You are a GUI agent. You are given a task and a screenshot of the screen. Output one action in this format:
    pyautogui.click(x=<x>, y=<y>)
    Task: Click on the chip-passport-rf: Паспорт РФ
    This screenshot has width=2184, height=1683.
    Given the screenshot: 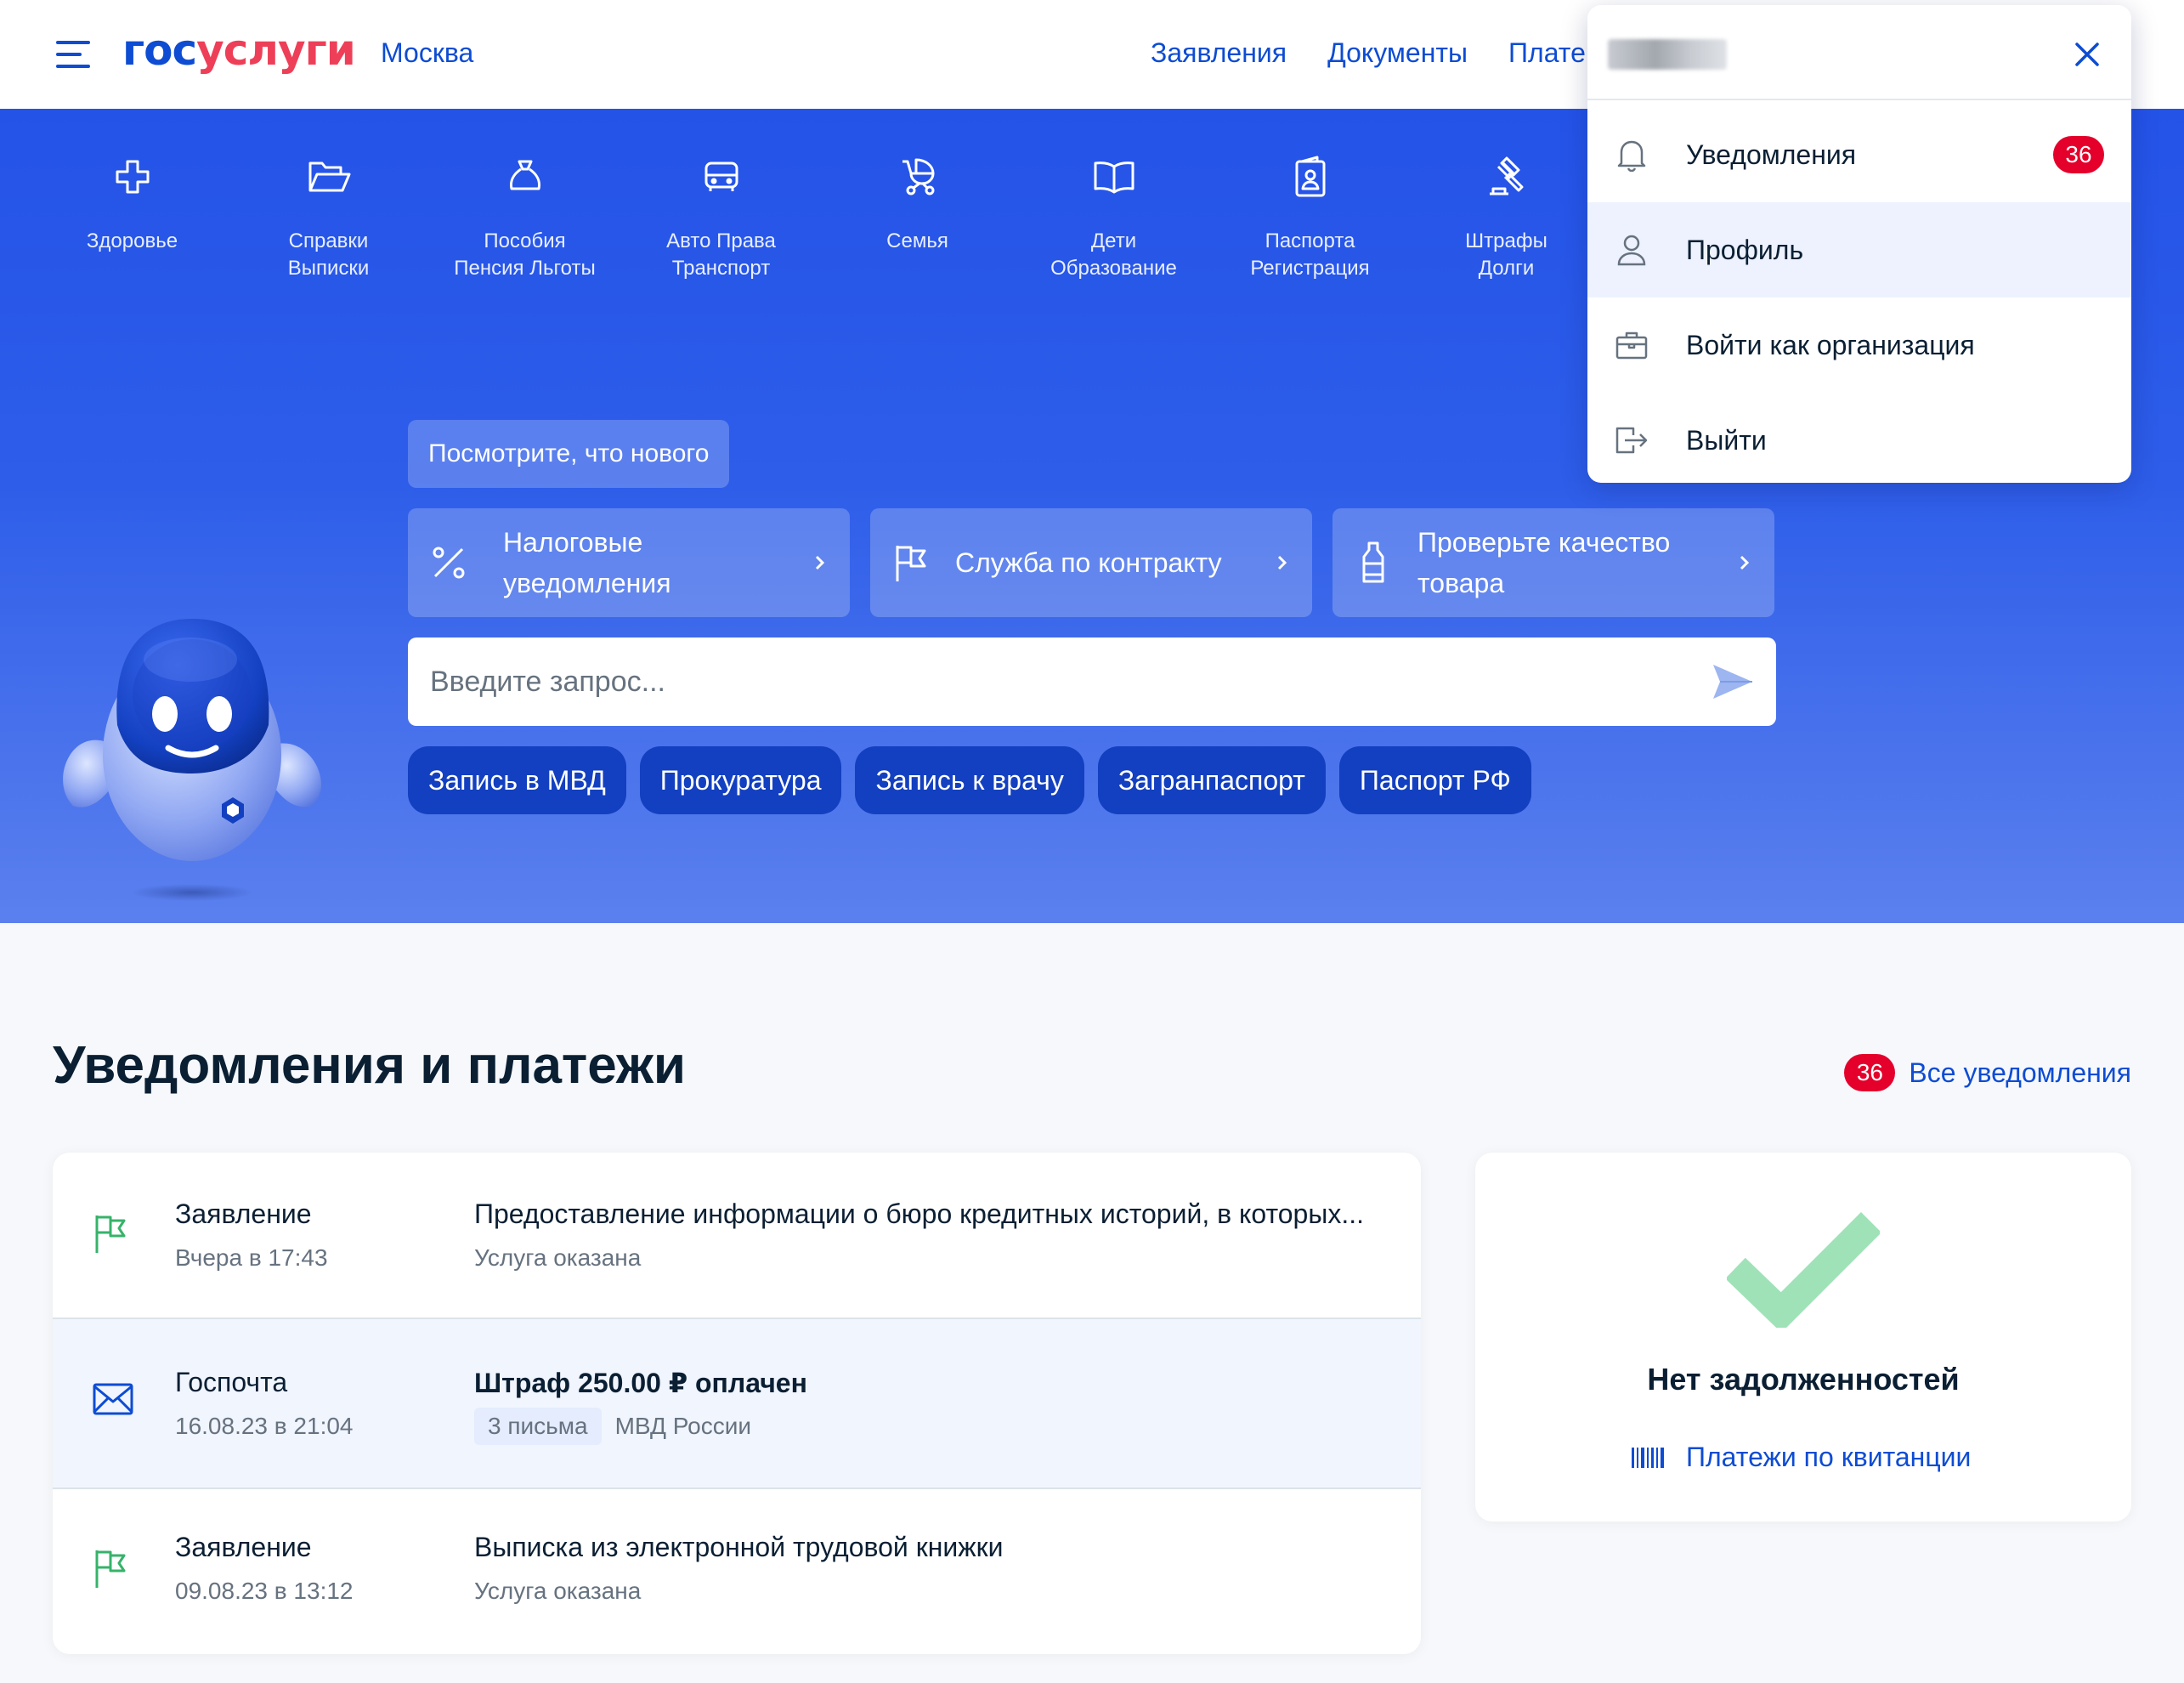 What is the action you would take?
    pyautogui.click(x=1434, y=780)
    